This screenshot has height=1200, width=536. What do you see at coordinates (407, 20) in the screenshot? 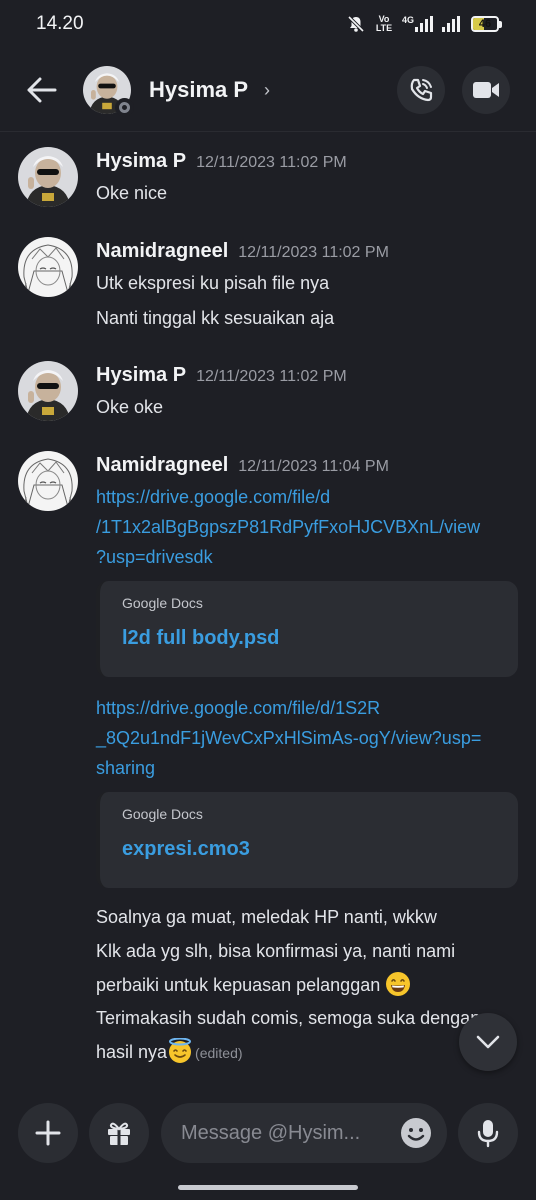
I see `network-type: 4G` at bounding box center [407, 20].